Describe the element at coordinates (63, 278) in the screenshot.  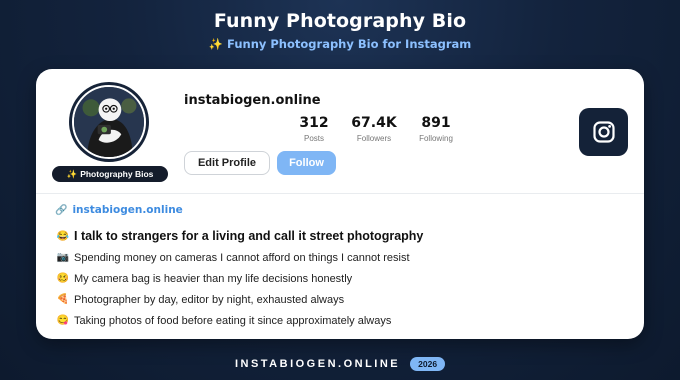
I see `woozy-emoji-icon: 🥴` at that location.